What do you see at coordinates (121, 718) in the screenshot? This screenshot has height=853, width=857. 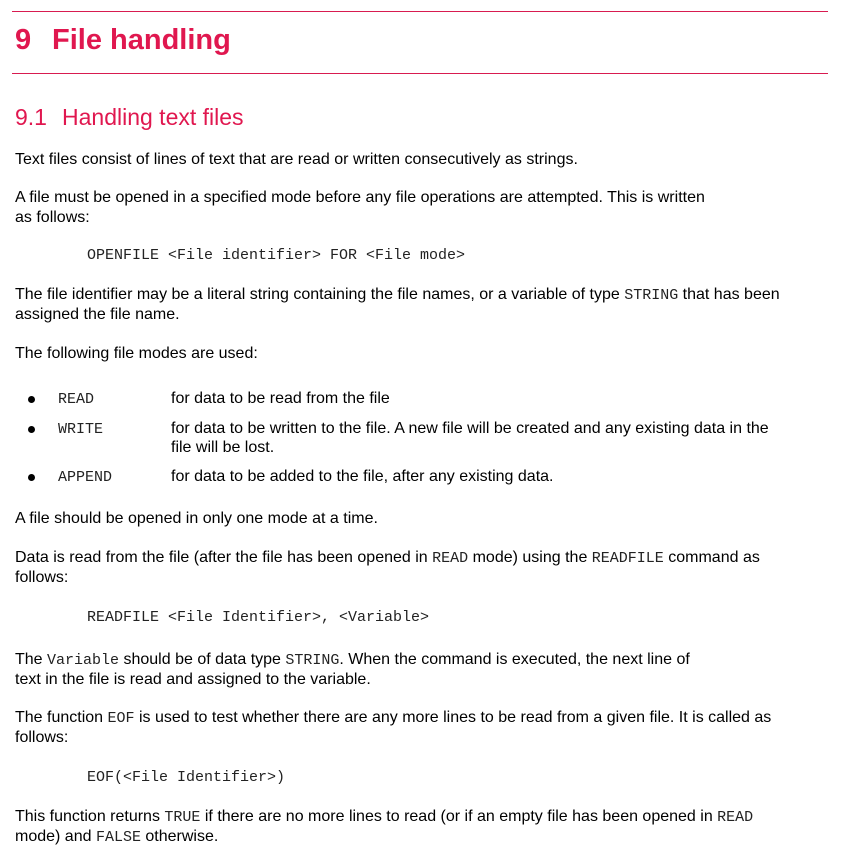 I see `inline-code: EOF` at bounding box center [121, 718].